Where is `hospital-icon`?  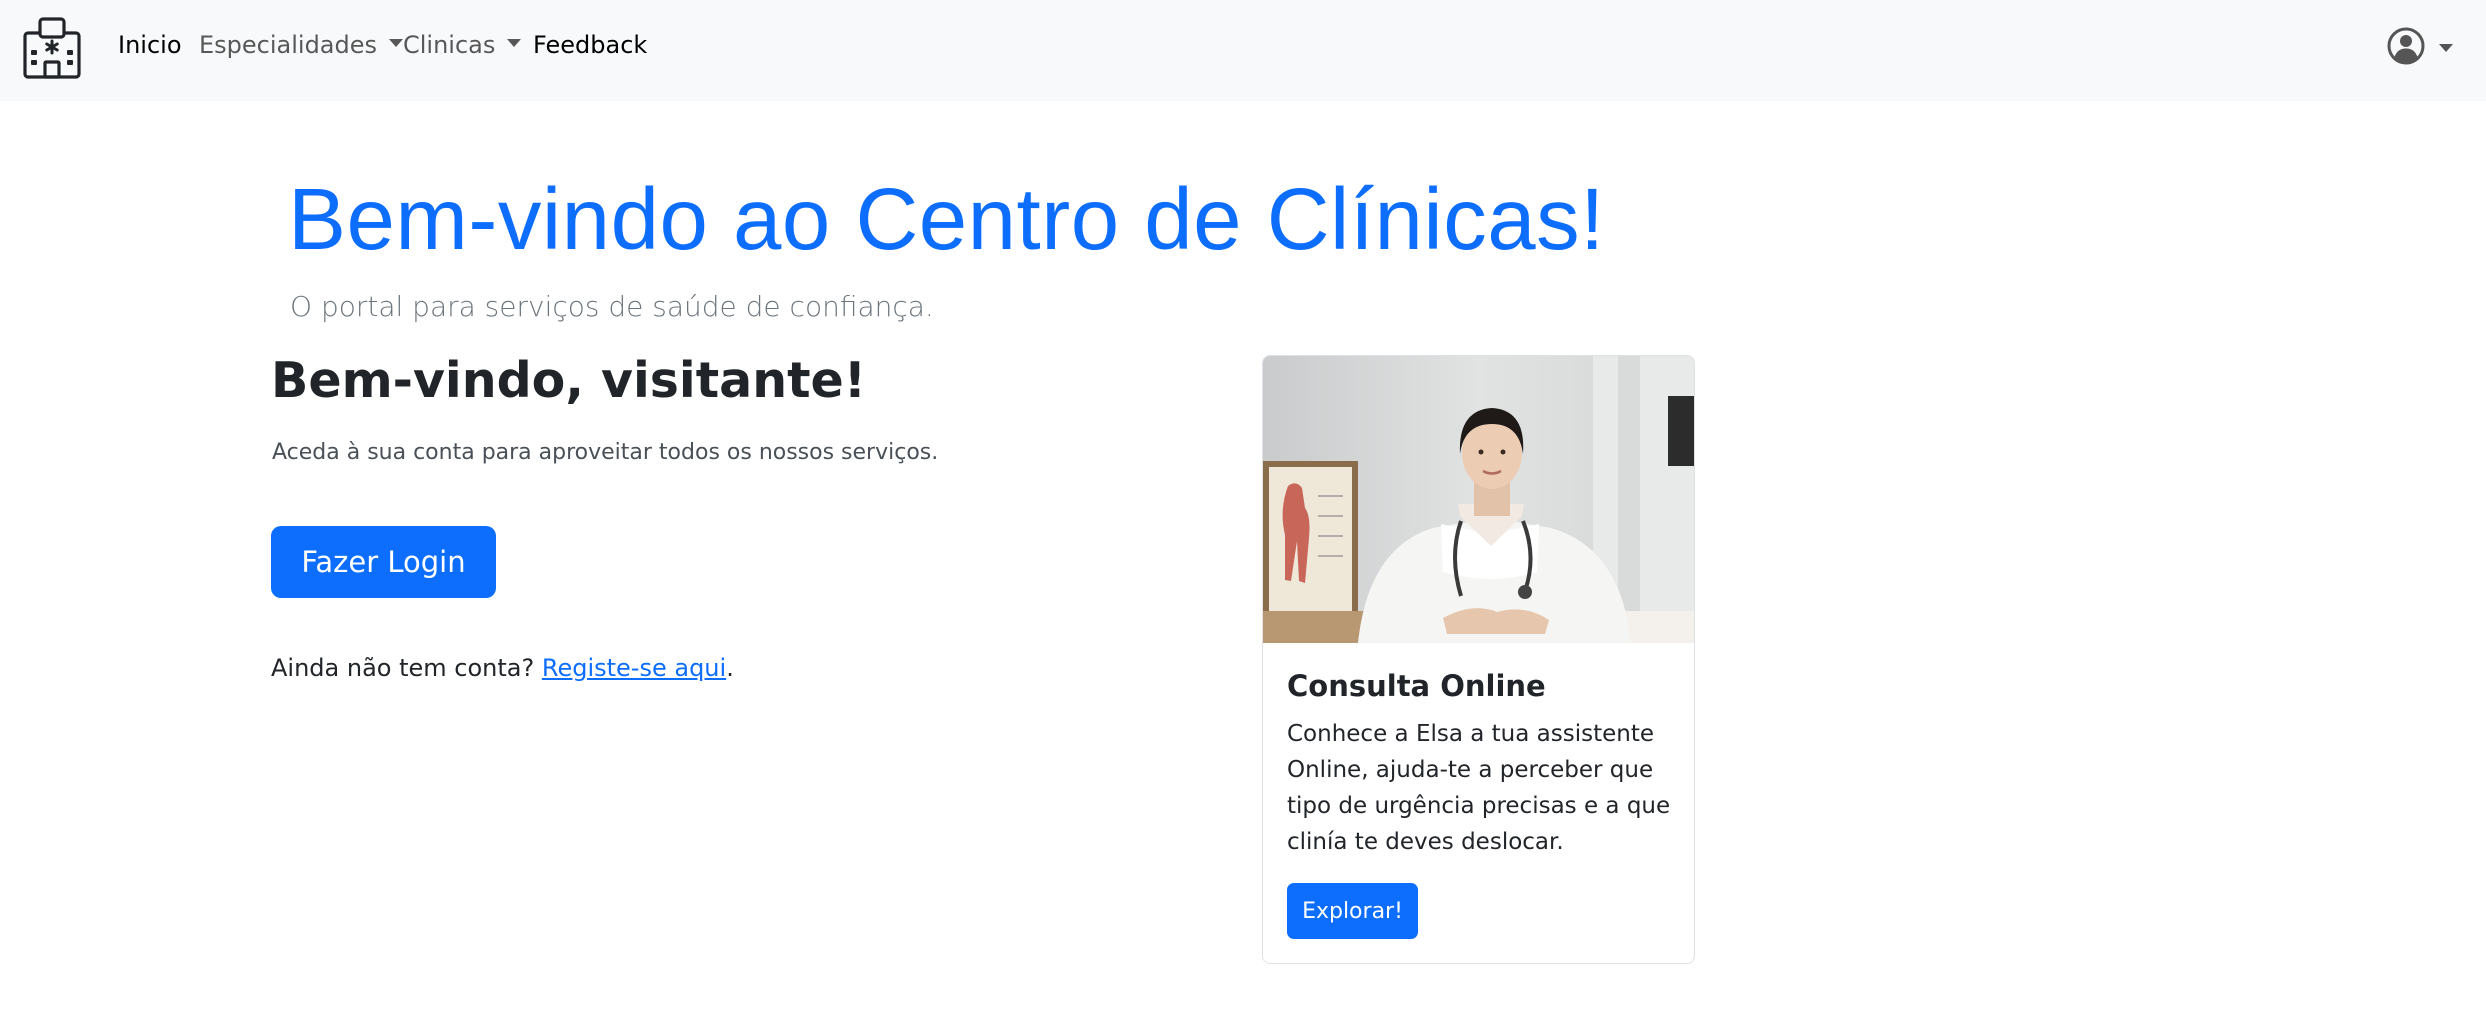
hospital-icon is located at coordinates (52, 48).